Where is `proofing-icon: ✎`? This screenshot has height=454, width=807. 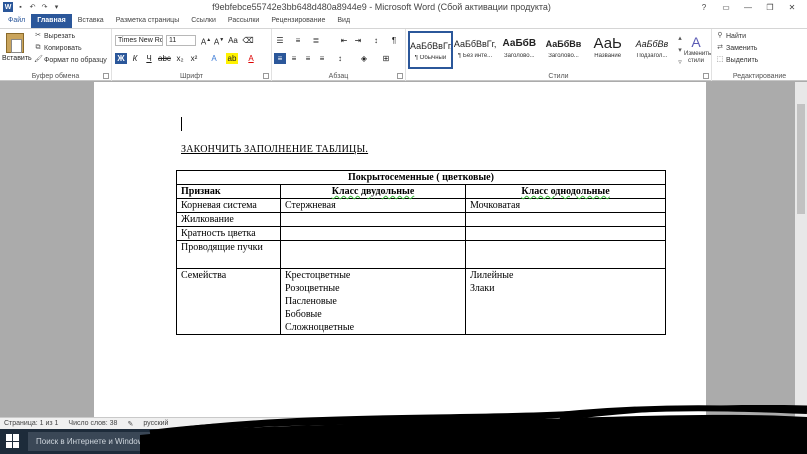
proofing-icon: ✎ is located at coordinates (130, 424).